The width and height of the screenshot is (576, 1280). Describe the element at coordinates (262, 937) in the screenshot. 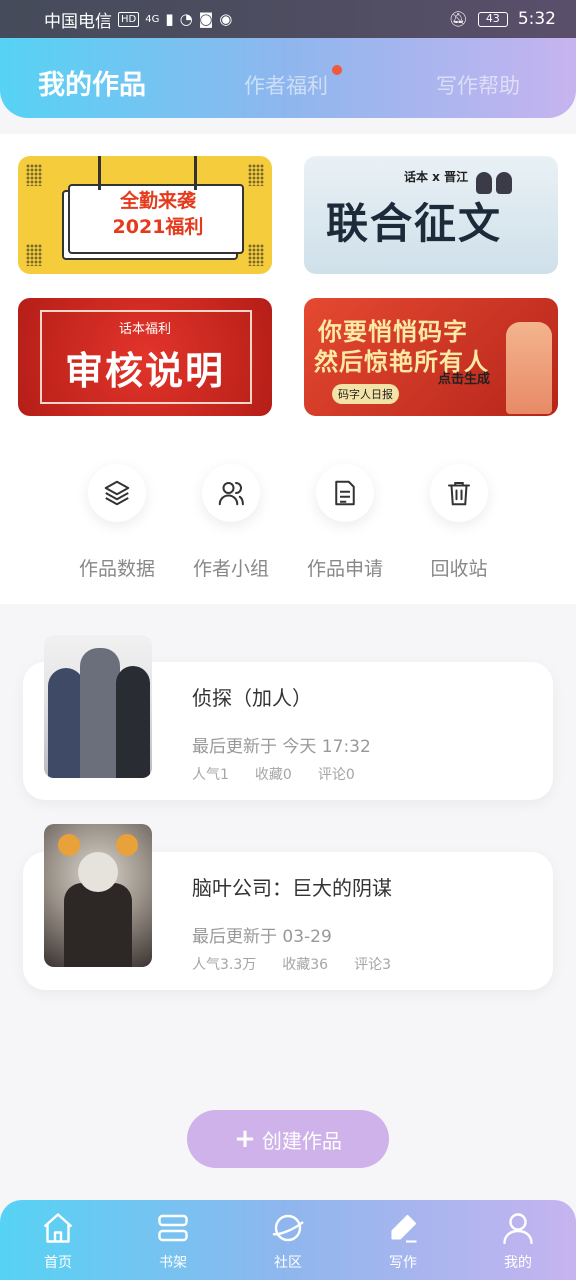

I see `work-updated: 最后更新于 03-29` at that location.